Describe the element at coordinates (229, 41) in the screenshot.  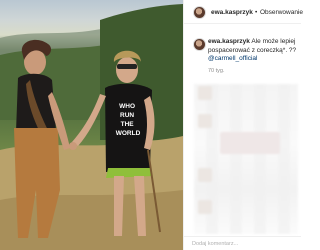
I see `caption-username: ewa.kasprzyk` at that location.